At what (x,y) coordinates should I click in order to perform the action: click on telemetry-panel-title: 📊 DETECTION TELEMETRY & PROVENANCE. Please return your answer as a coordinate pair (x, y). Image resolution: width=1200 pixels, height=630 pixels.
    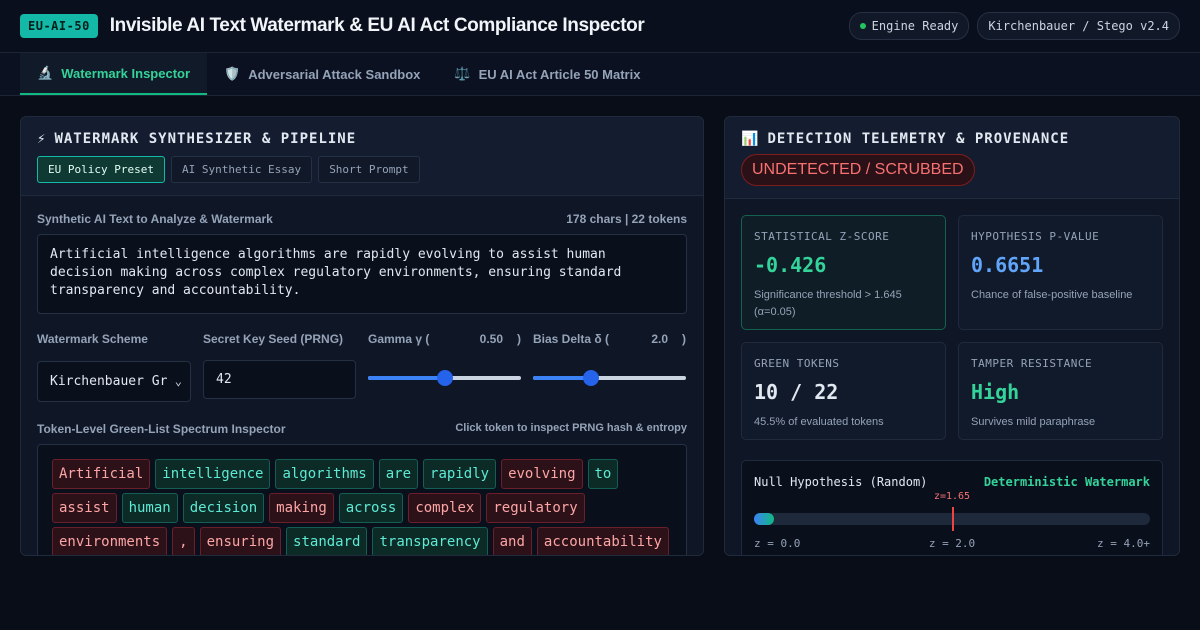
    Looking at the image, I should click on (905, 139).